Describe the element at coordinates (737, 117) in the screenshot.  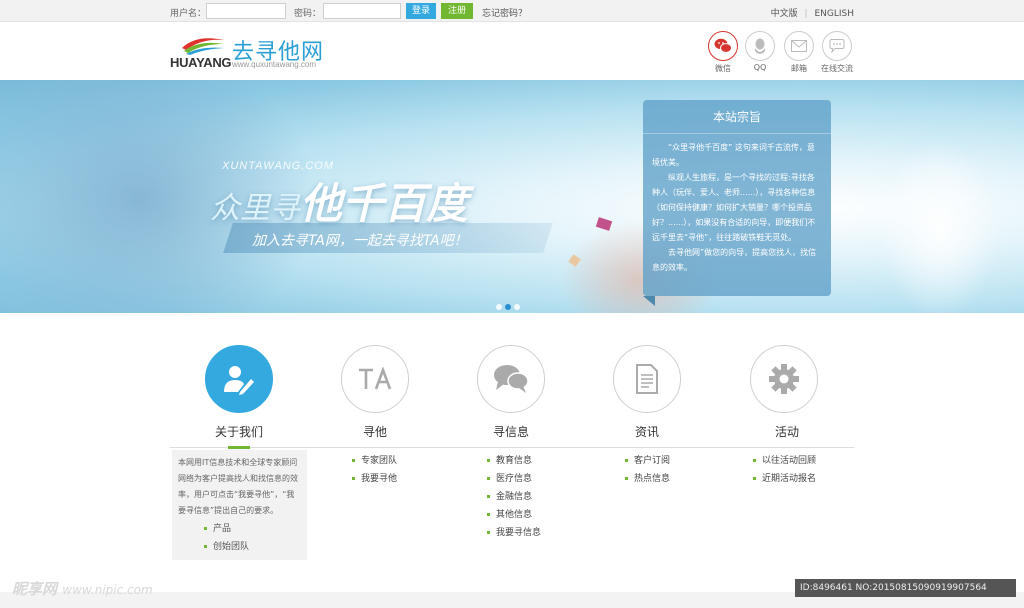
I see `mission-title: 本站宗旨` at that location.